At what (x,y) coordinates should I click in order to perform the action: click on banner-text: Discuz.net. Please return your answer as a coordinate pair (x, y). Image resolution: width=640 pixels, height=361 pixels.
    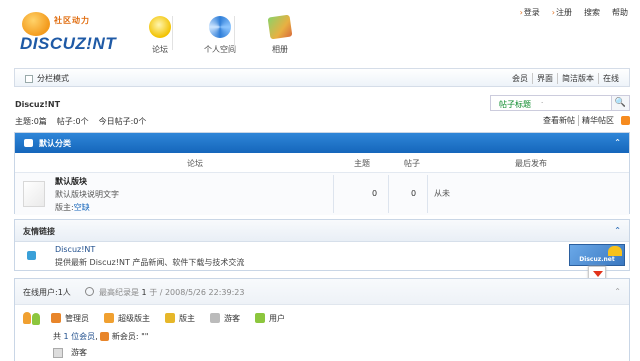
    Looking at the image, I should click on (597, 259).